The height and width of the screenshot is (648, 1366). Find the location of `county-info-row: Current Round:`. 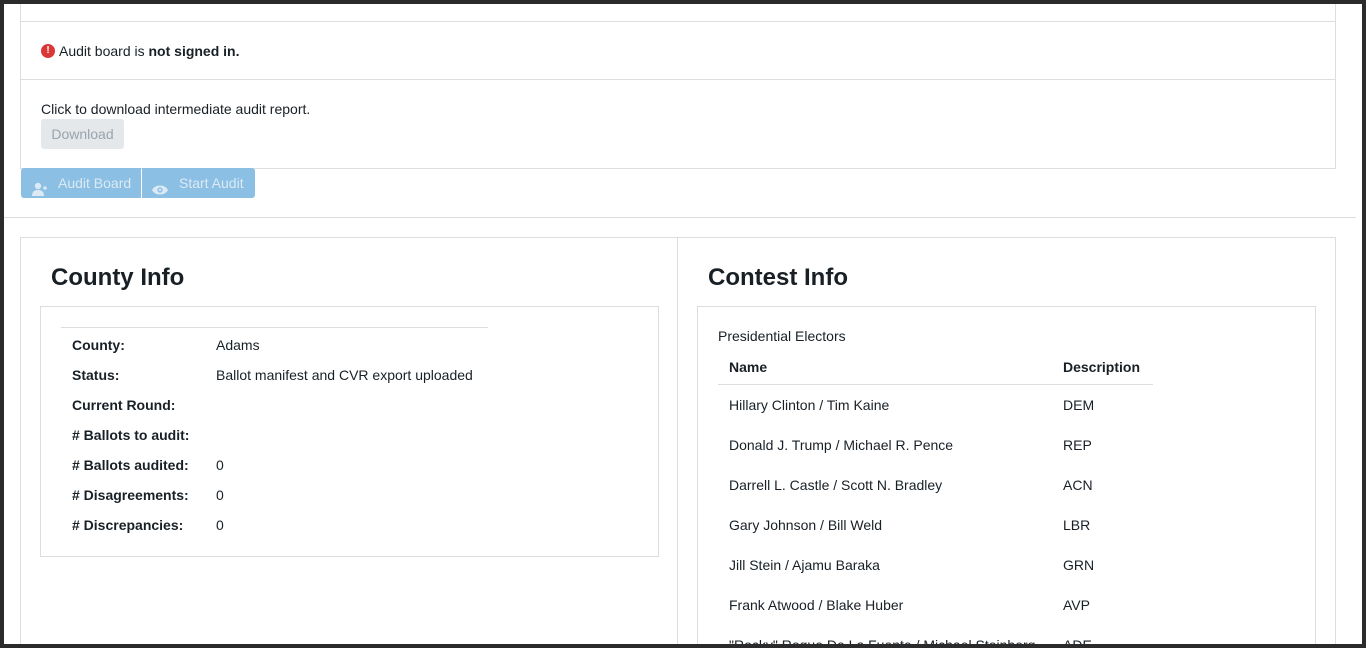

county-info-row: Current Round: is located at coordinates (274, 405).